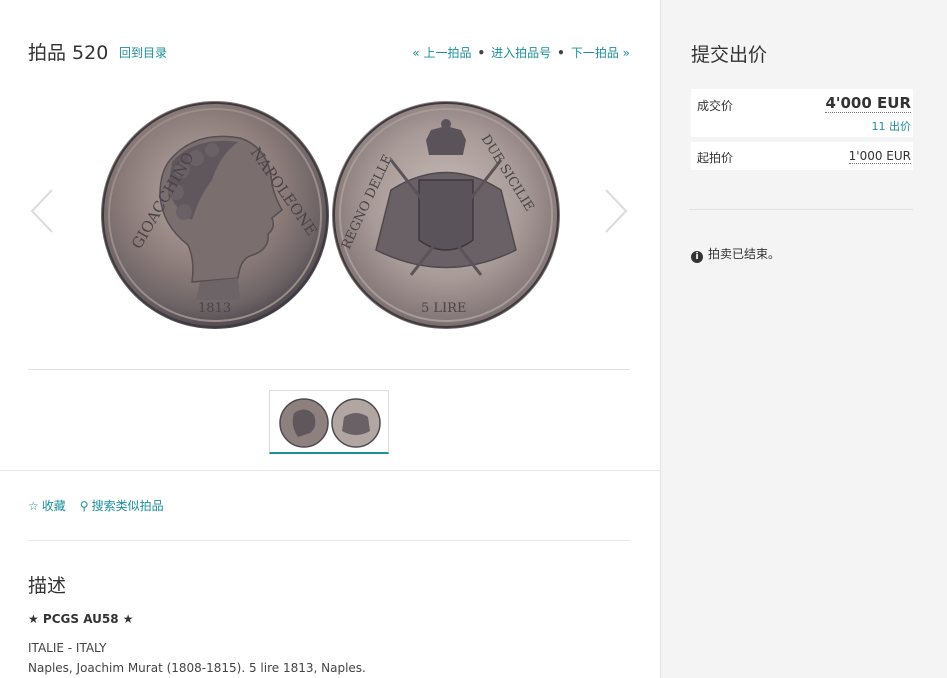  I want to click on starting-price-value: 1'000 EUR, so click(879, 156).